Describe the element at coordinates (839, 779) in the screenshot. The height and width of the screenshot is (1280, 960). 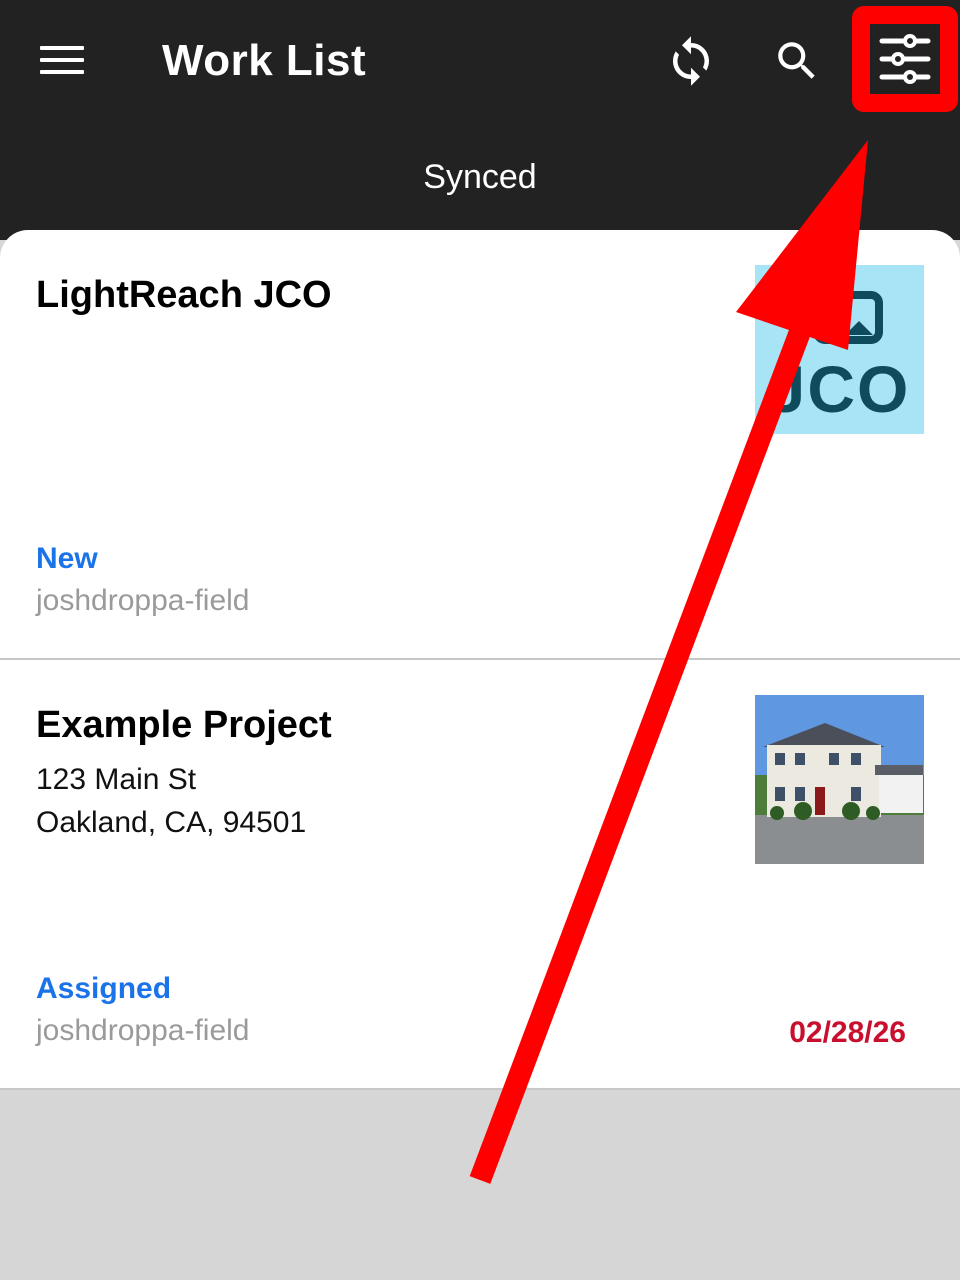
I see `house-photo-thumbnail` at that location.